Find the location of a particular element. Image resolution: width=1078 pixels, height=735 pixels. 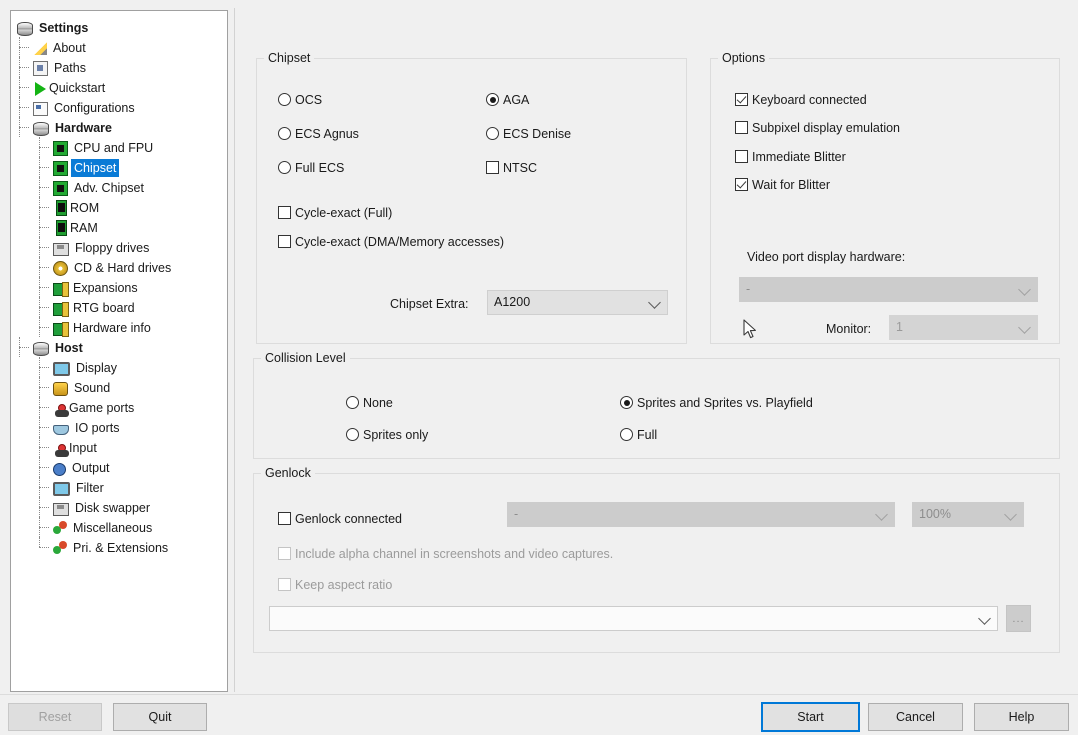

sidebar-item-label: Expansions is located at coordinates (105, 287).